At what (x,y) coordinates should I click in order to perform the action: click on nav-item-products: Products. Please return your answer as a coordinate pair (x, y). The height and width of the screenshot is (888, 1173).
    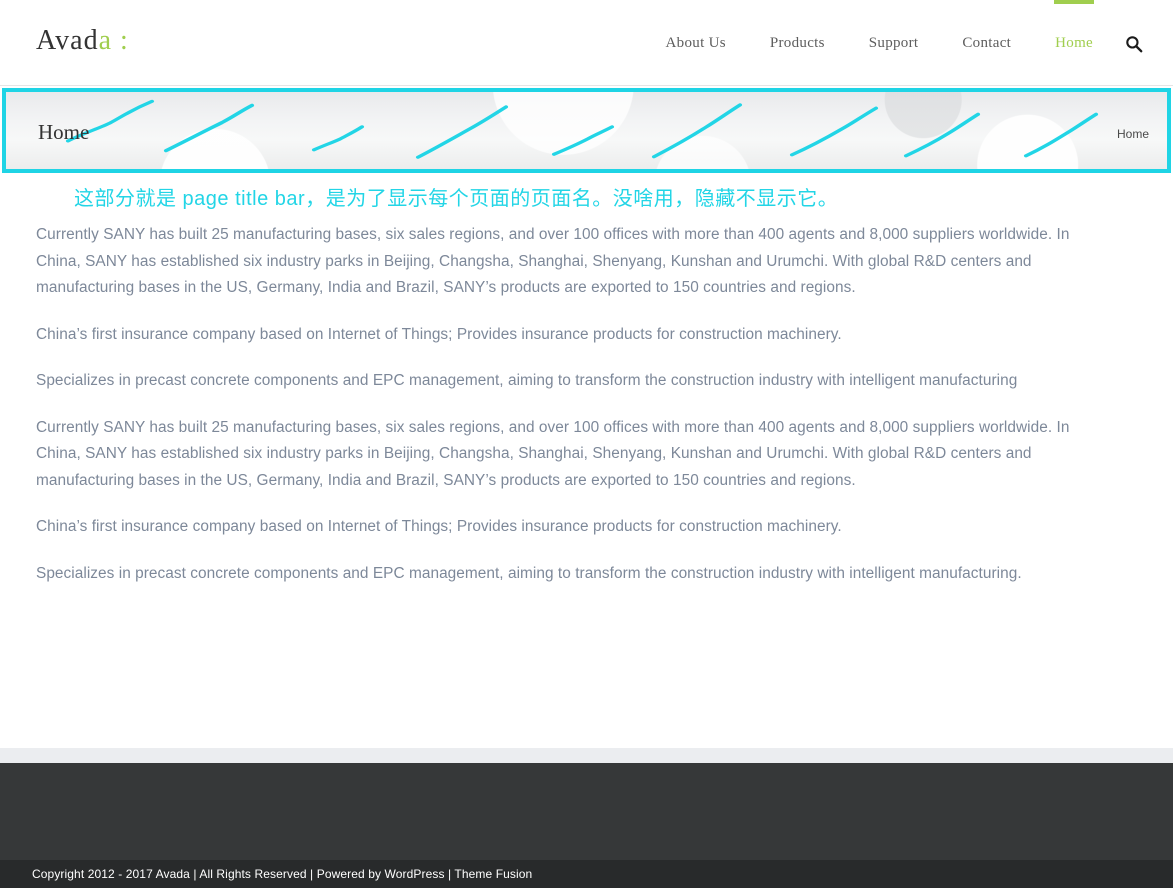
    Looking at the image, I should click on (797, 43).